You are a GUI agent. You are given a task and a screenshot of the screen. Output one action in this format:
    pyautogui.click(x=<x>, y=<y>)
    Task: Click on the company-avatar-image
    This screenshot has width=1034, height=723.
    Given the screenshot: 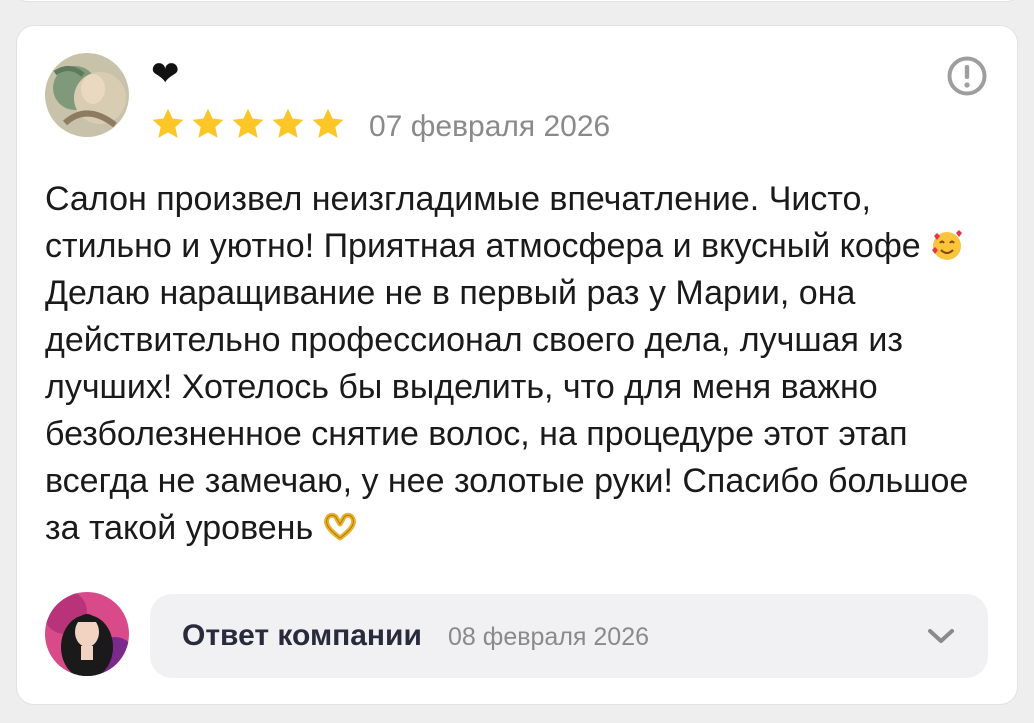 What is the action you would take?
    pyautogui.click(x=87, y=634)
    